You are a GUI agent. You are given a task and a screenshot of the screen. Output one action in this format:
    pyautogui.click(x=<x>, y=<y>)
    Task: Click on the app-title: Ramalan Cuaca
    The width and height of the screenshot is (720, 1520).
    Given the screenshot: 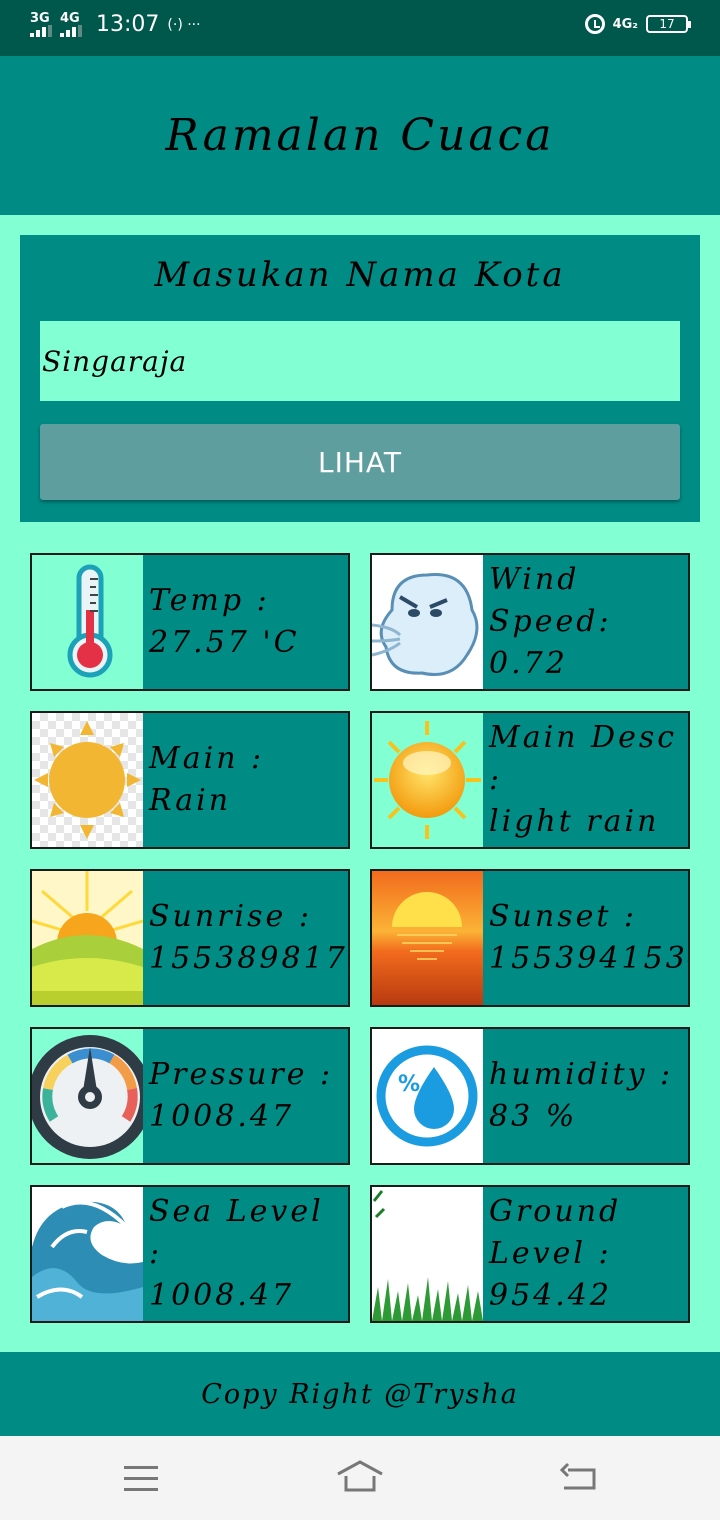 What is the action you would take?
    pyautogui.click(x=360, y=135)
    